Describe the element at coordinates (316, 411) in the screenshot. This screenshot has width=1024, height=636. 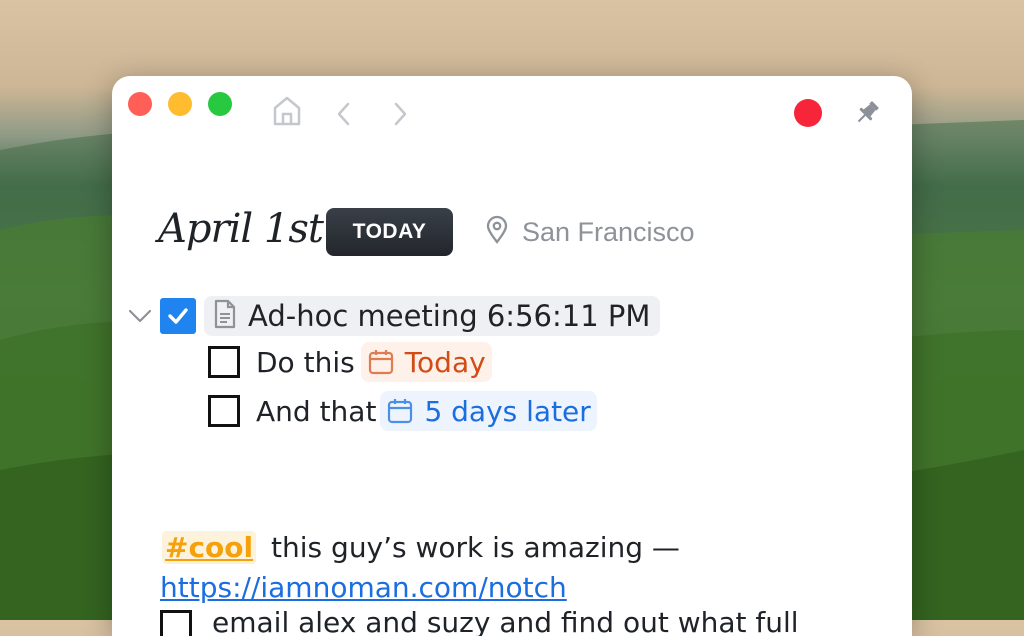
I see `subtask-label: And that` at that location.